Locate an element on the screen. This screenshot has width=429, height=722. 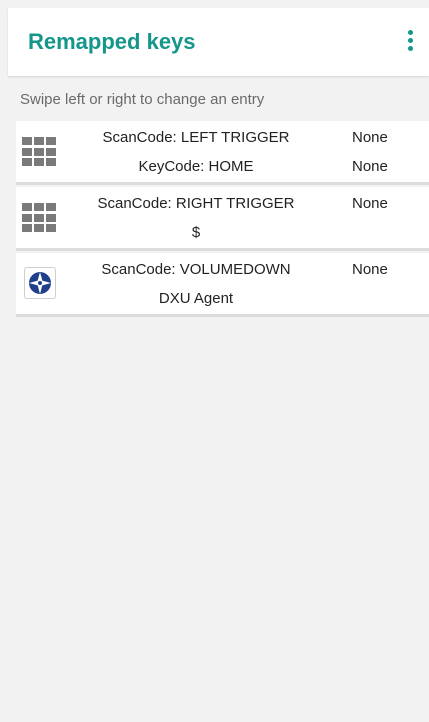
list-item: ScanCode: RIGHT TRIGGER $ None is located at coordinates (222, 219).